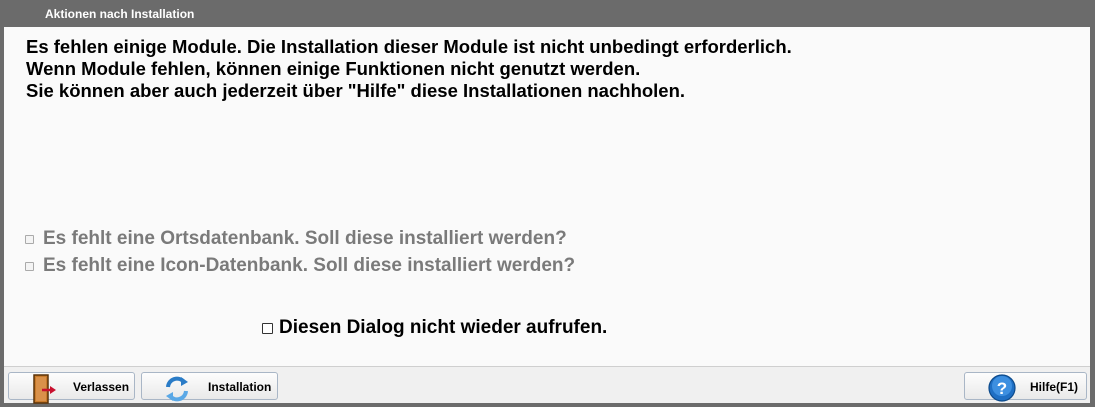 The image size is (1095, 407). Describe the element at coordinates (1025, 387) in the screenshot. I see `help-button: ? Hilfe(F1)` at that location.